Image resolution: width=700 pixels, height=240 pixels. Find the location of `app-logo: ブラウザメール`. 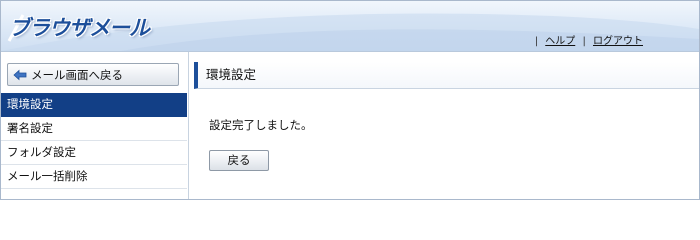

app-logo: ブラウザメール is located at coordinates (79, 28).